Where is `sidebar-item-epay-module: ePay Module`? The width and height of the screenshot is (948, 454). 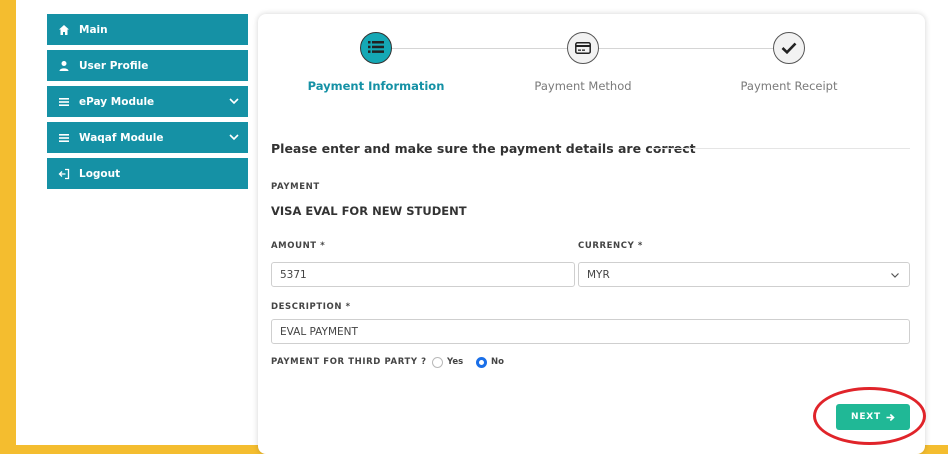
sidebar-item-epay-module: ePay Module is located at coordinates (147, 101).